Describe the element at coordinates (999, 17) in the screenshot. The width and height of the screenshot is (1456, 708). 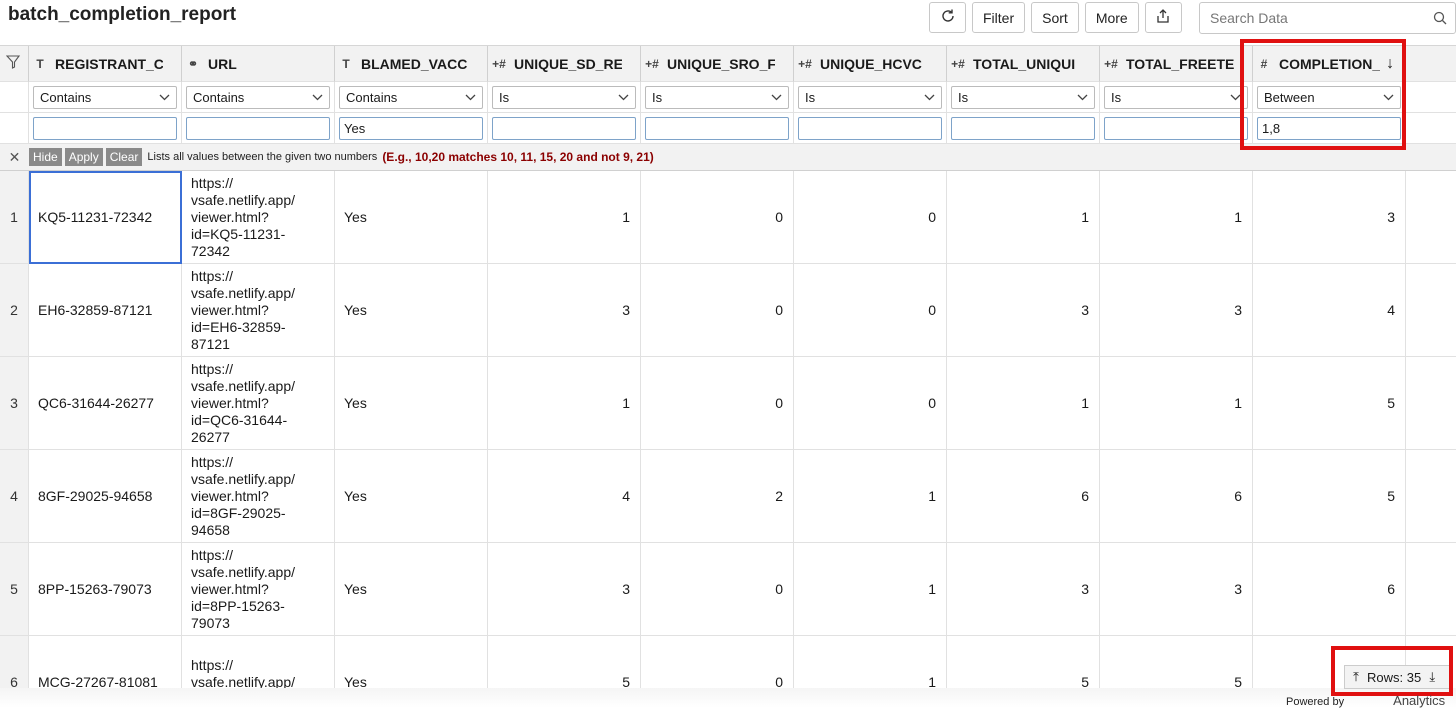
I see `filter-button: Filter` at that location.